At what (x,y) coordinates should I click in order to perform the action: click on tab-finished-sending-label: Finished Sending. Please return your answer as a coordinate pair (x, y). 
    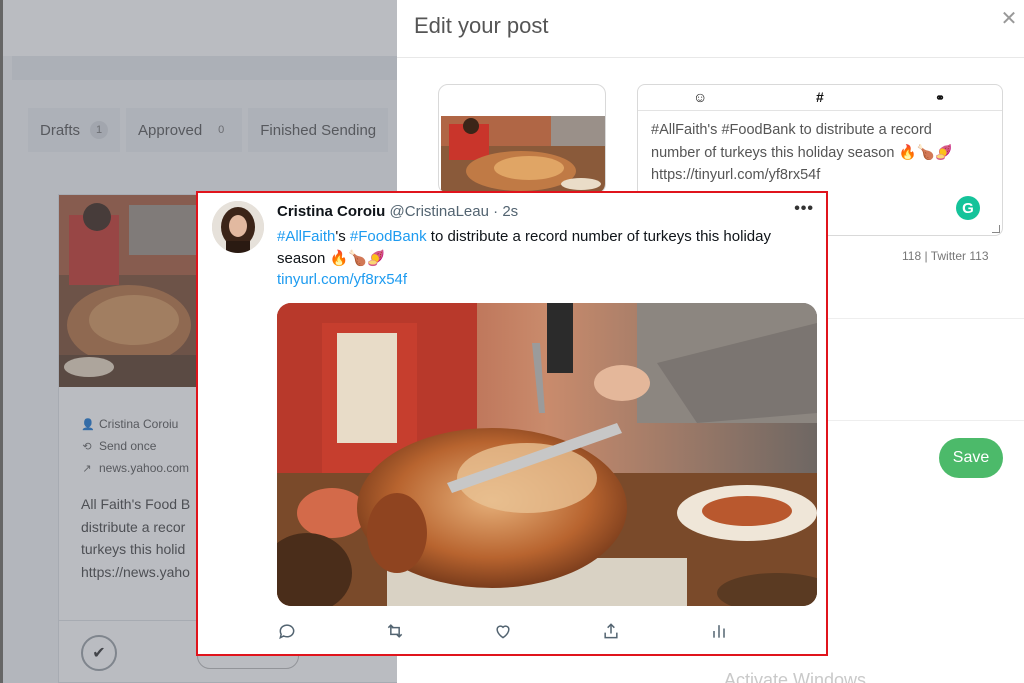
    Looking at the image, I should click on (318, 130).